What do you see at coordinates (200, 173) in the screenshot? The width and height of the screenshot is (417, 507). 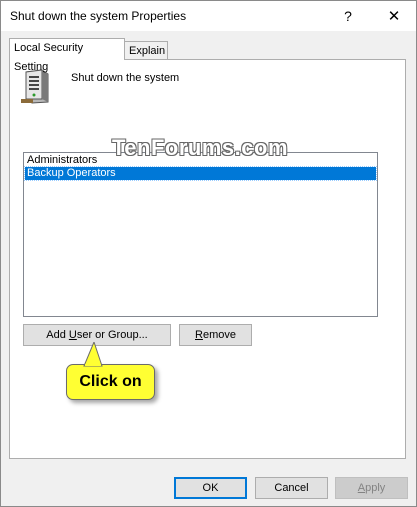 I see `list-item-selected: Backup Operators` at bounding box center [200, 173].